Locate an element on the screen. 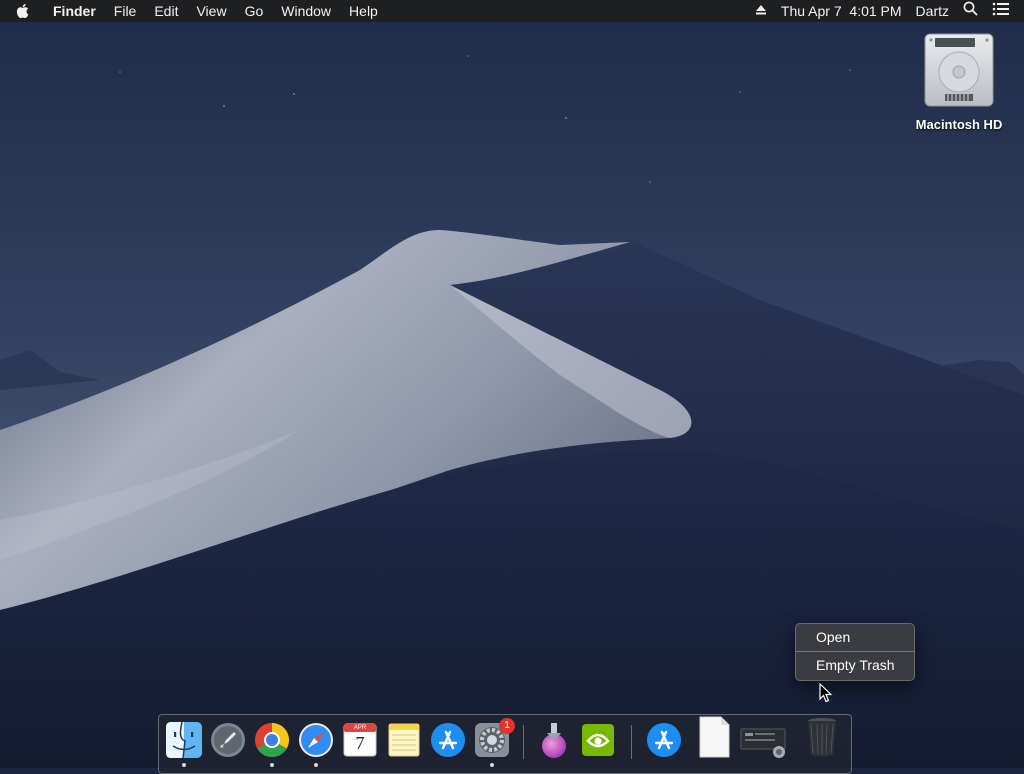  notification-center-icon is located at coordinates (1004, 11).